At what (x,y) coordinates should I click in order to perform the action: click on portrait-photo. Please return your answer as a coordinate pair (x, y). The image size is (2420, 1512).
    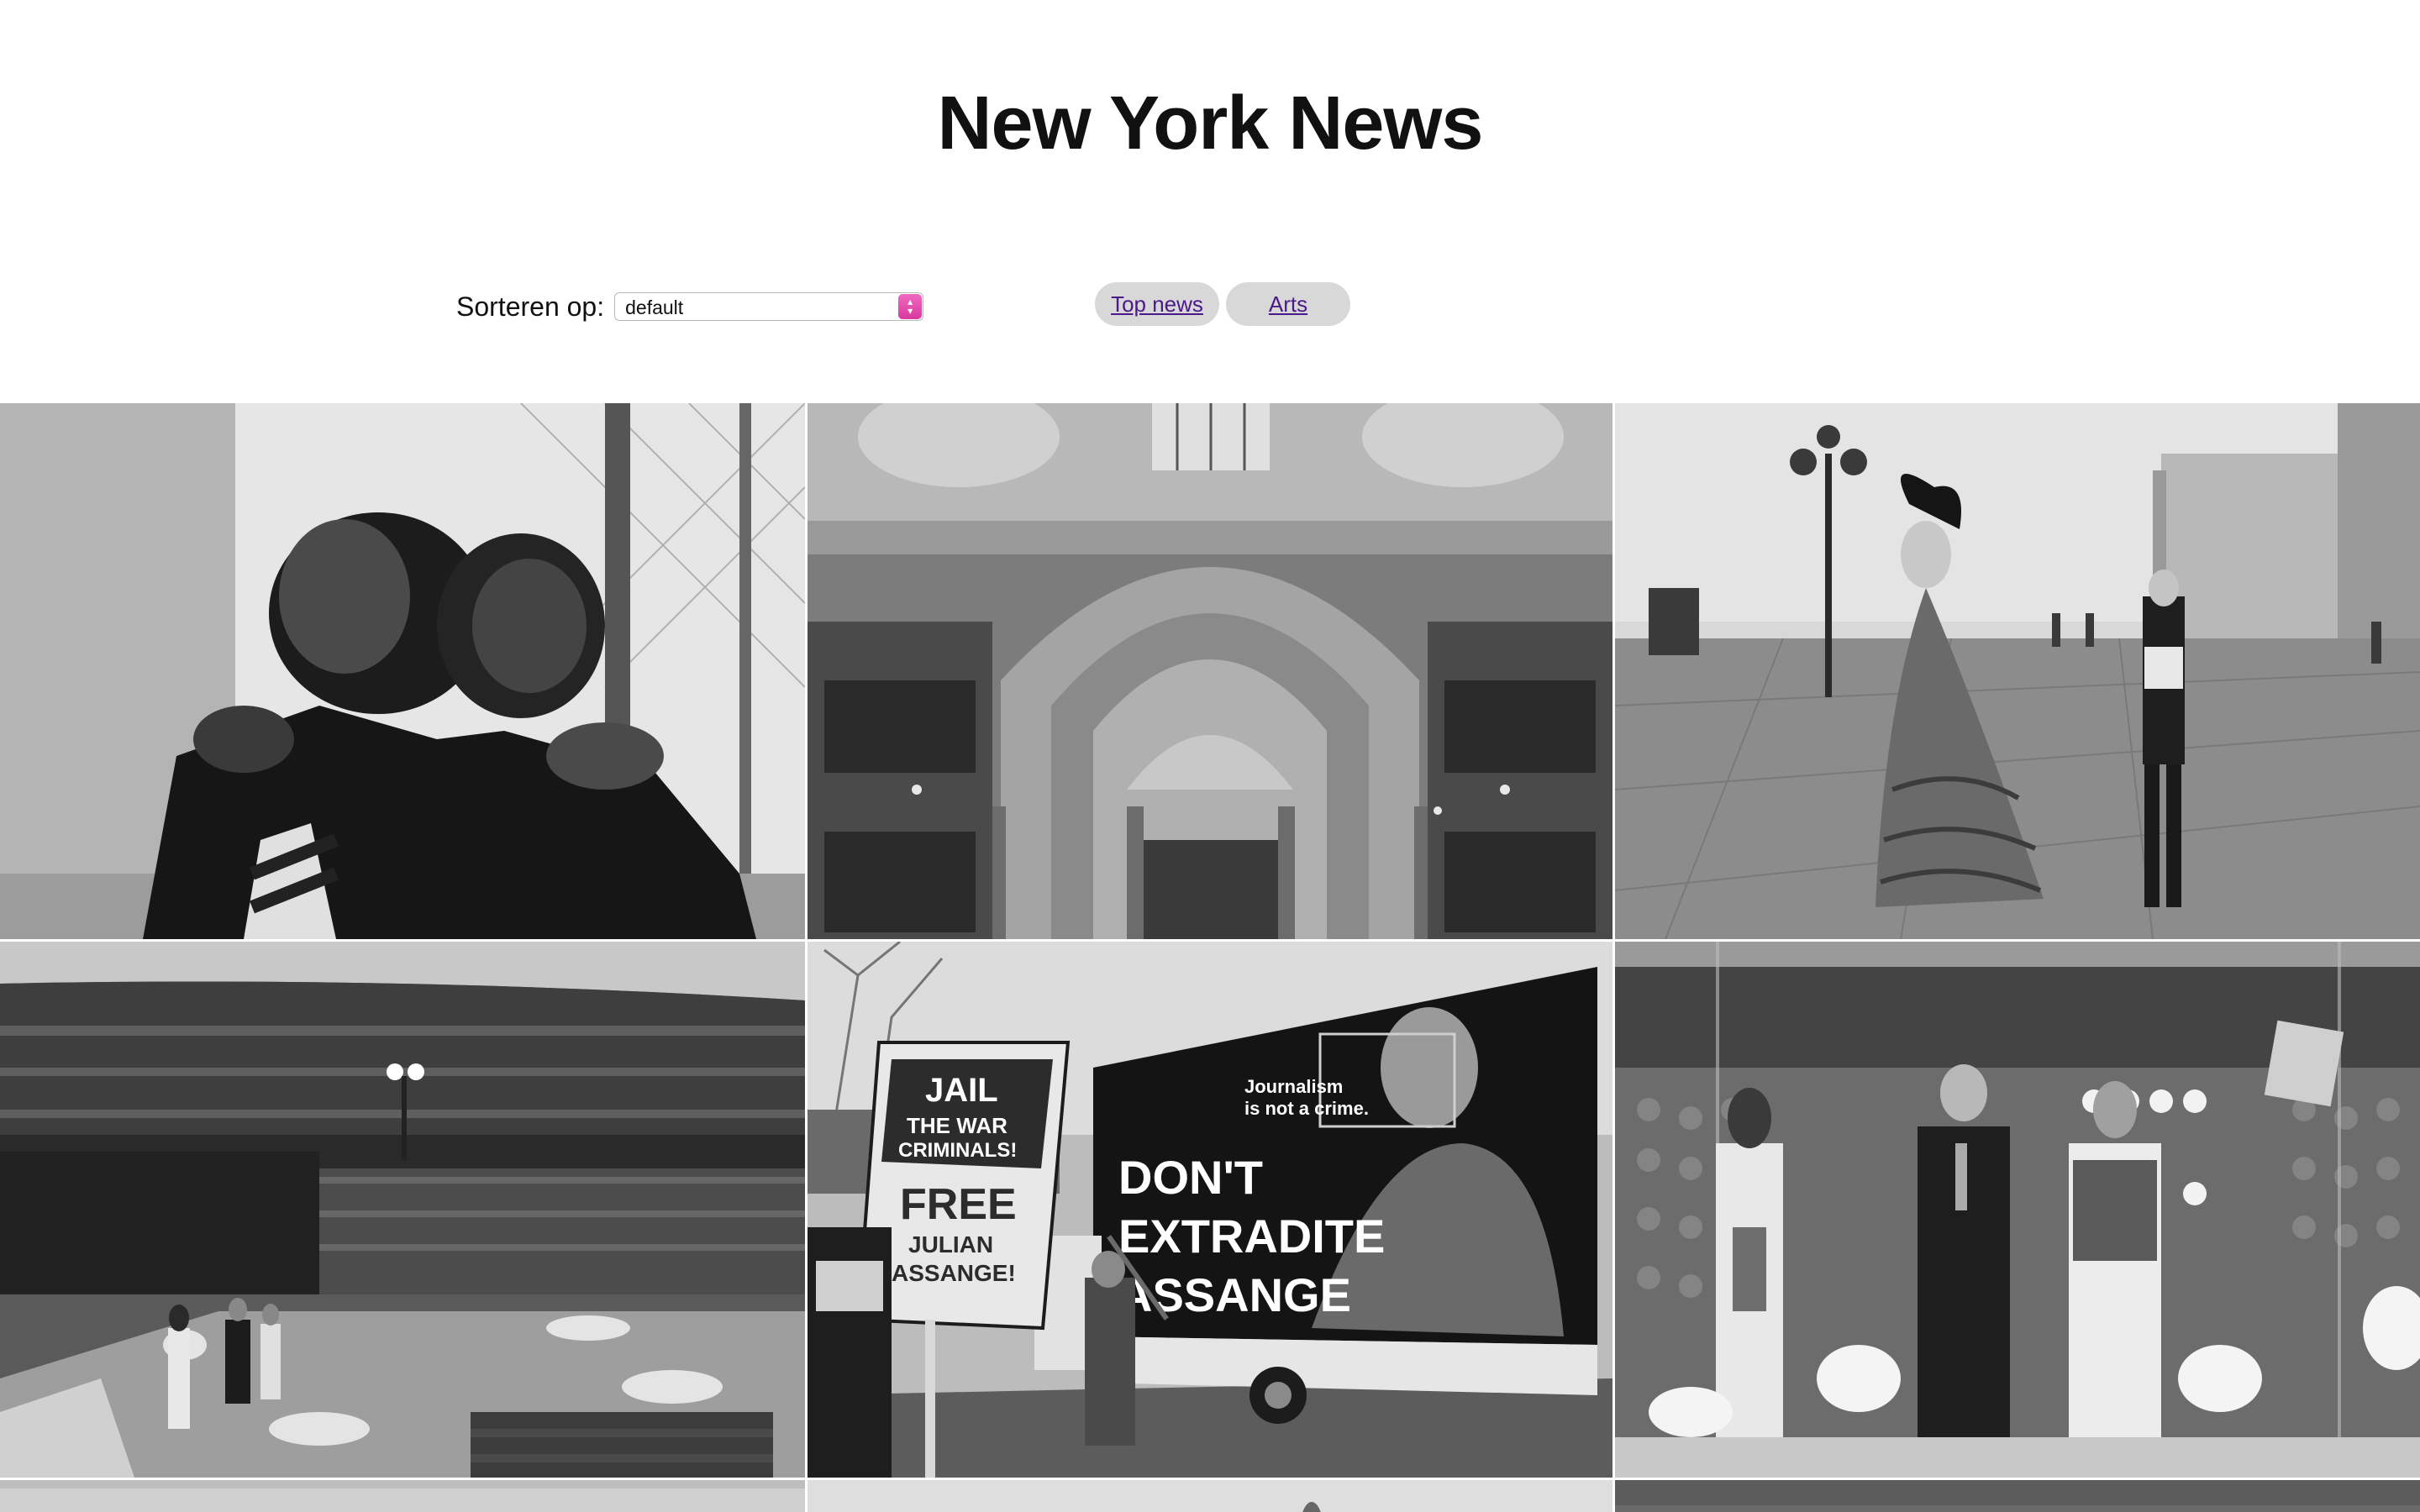
    Looking at the image, I should click on (402, 671).